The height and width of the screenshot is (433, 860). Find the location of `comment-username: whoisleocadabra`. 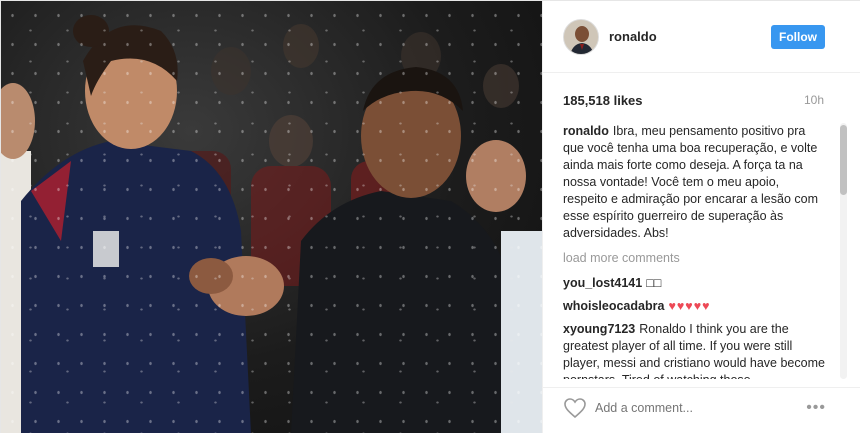

comment-username: whoisleocadabra is located at coordinates (613, 306).